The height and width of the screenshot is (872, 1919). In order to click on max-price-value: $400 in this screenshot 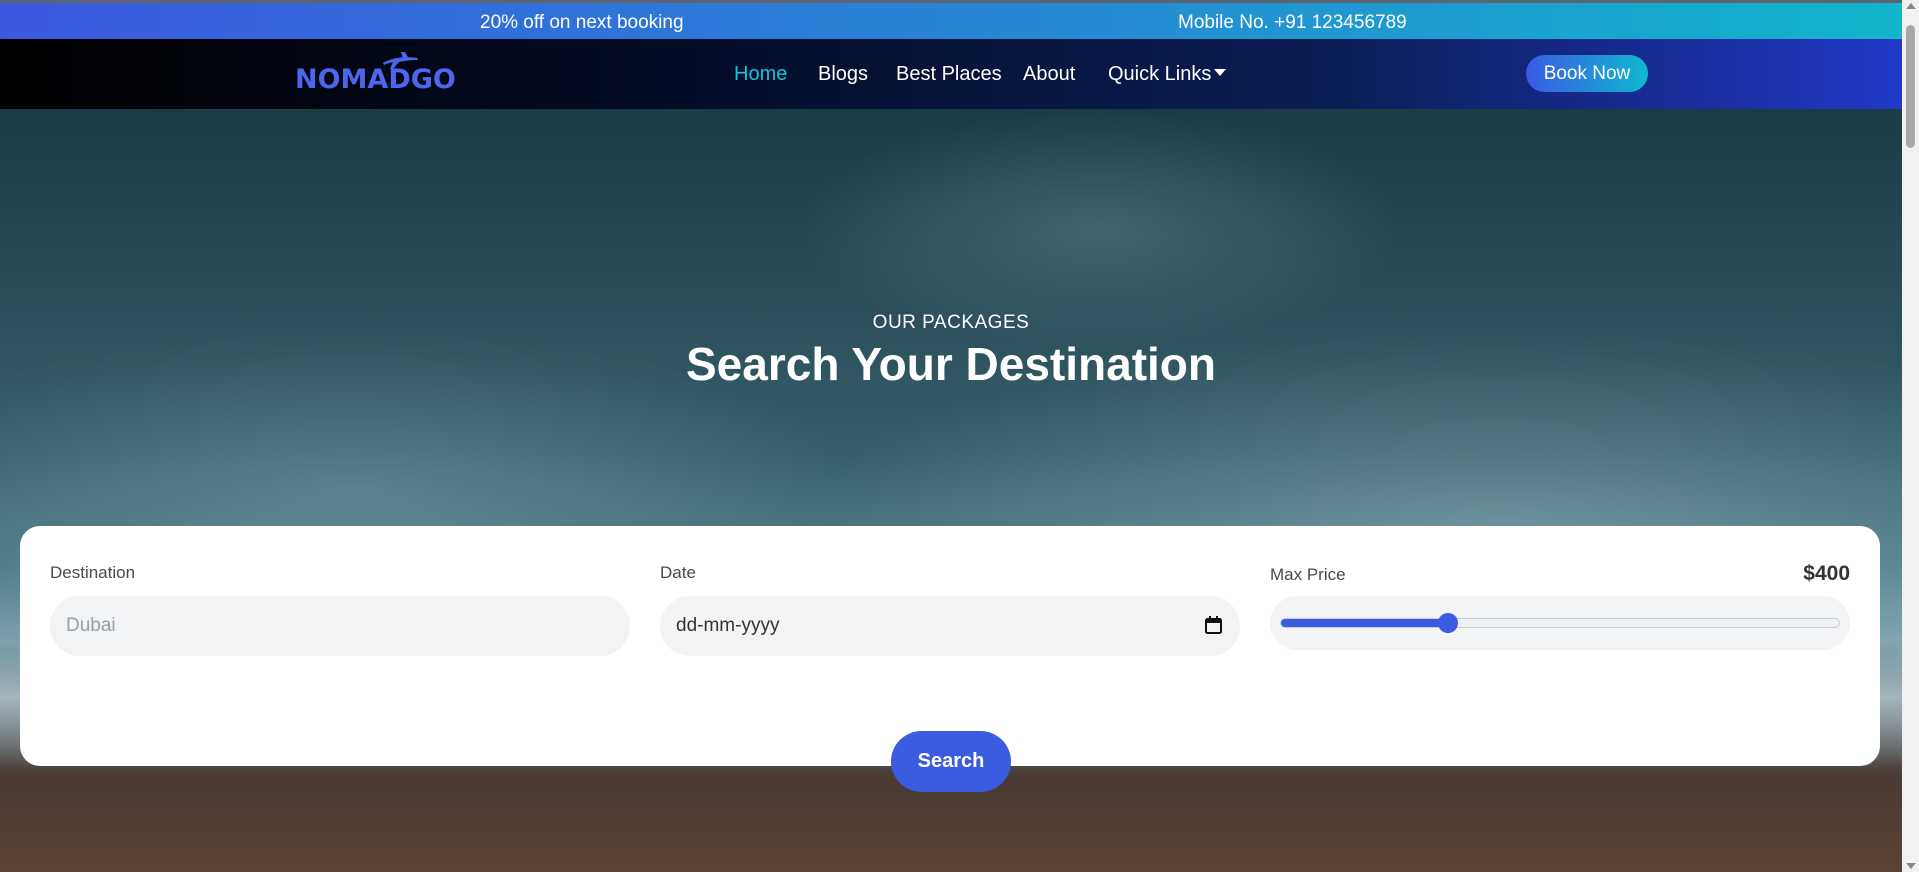, I will do `click(1826, 573)`.